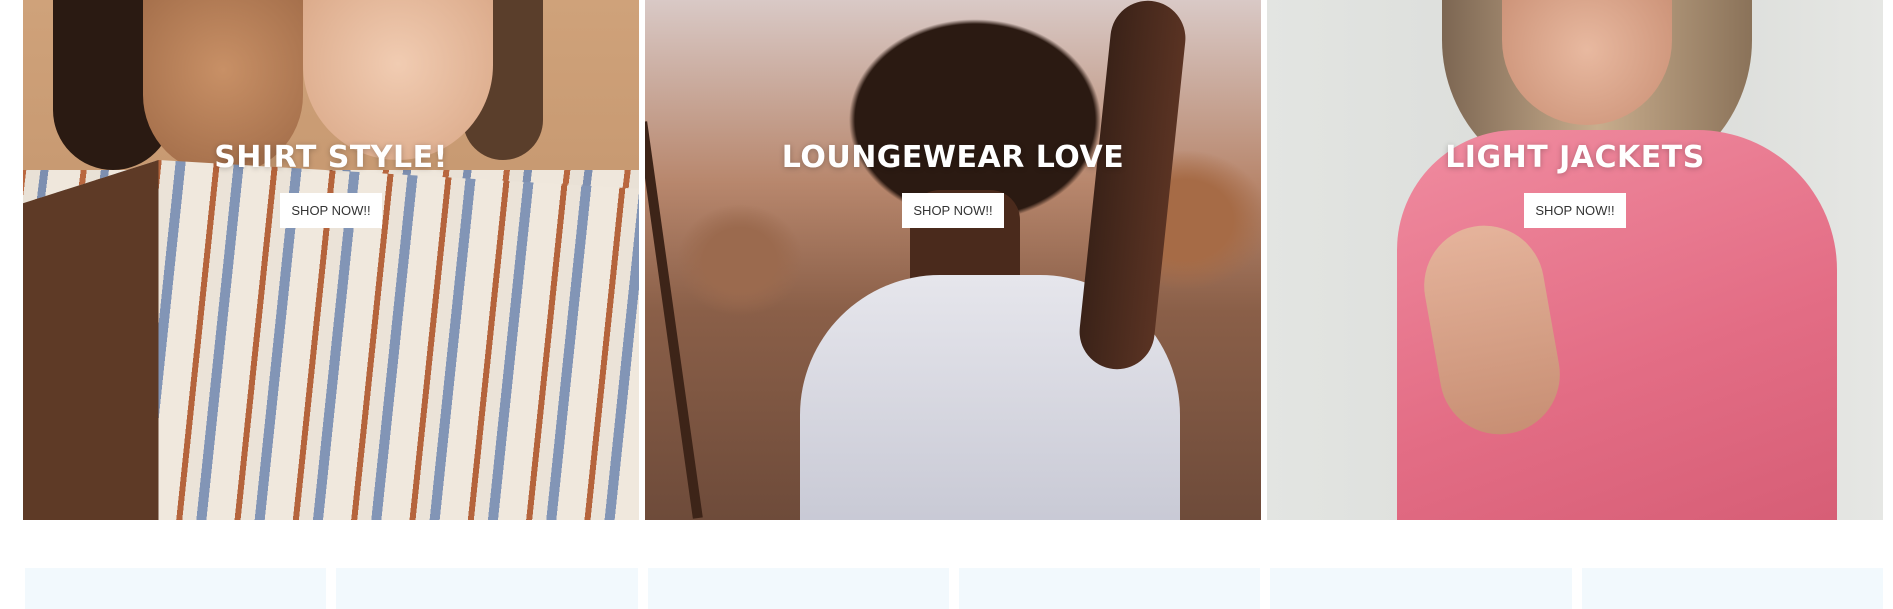 The width and height of the screenshot is (1893, 609). I want to click on banner-title: LOUNGEWEAR LOVE, so click(953, 157).